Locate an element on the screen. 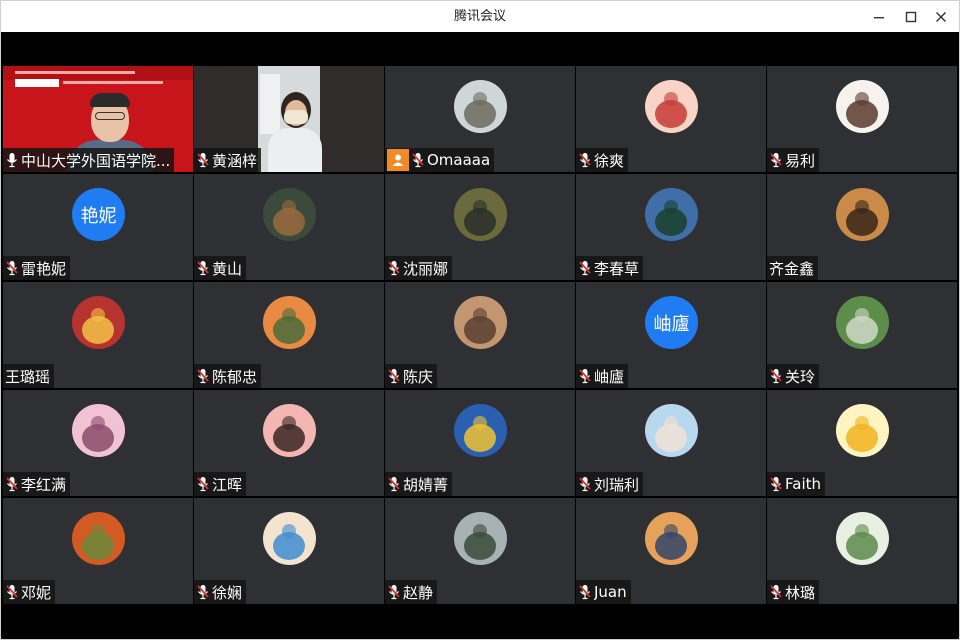 This screenshot has height=640, width=960. name-tag: 雷艳妮 is located at coordinates (37, 268).